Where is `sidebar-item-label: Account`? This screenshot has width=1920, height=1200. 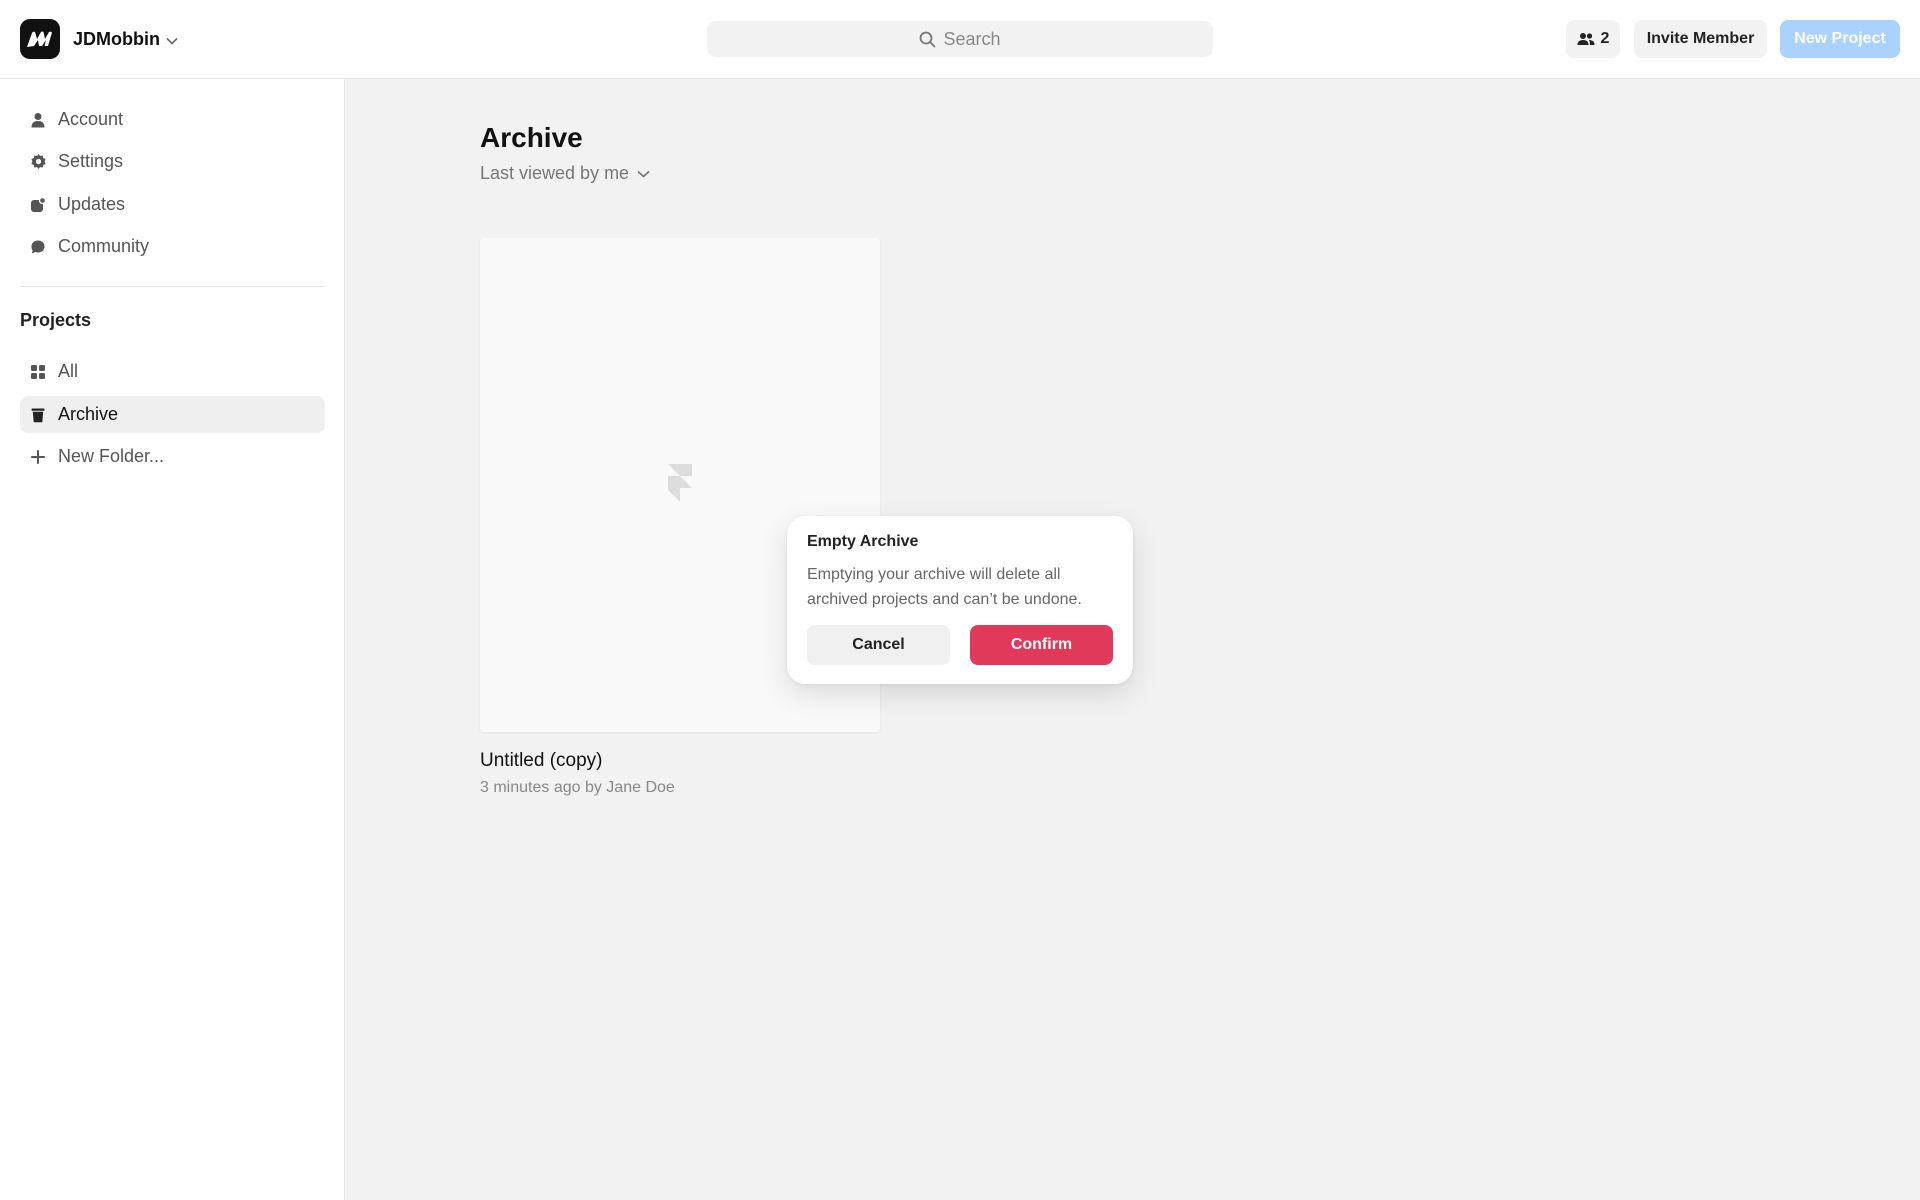
sidebar-item-label: Account is located at coordinates (91, 119).